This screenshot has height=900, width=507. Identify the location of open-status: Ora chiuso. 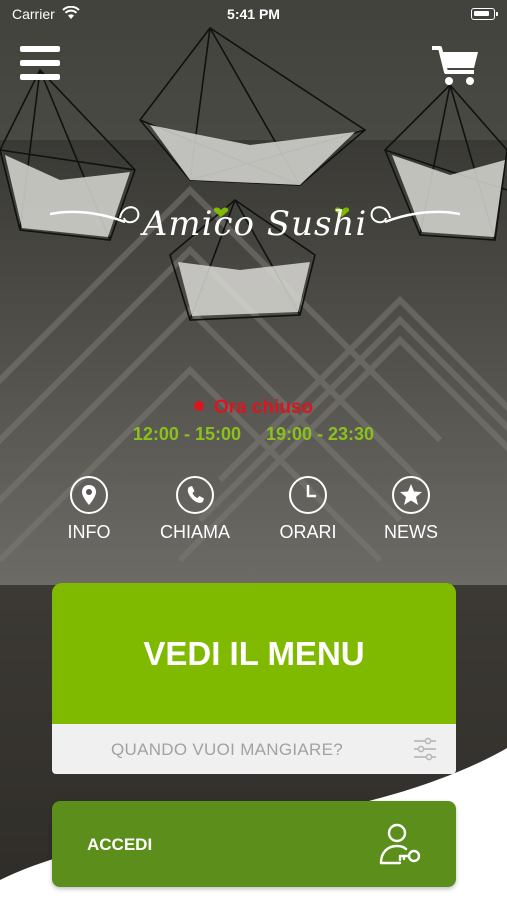
(253, 408).